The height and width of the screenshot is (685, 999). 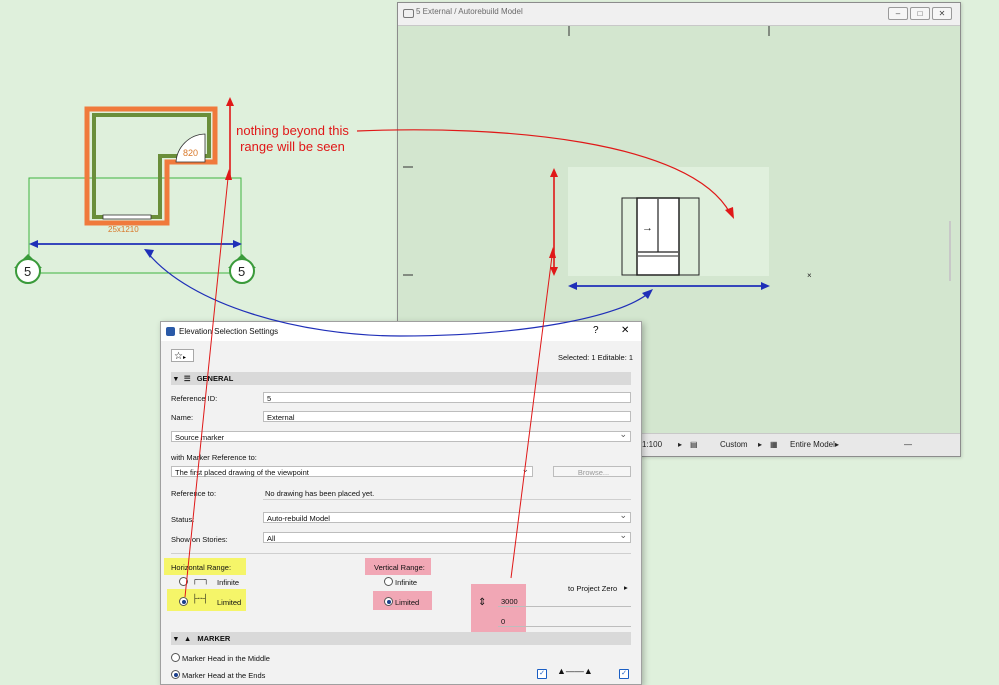 I want to click on marker-head-ends-label: Marker Head at the Ends, so click(x=224, y=675).